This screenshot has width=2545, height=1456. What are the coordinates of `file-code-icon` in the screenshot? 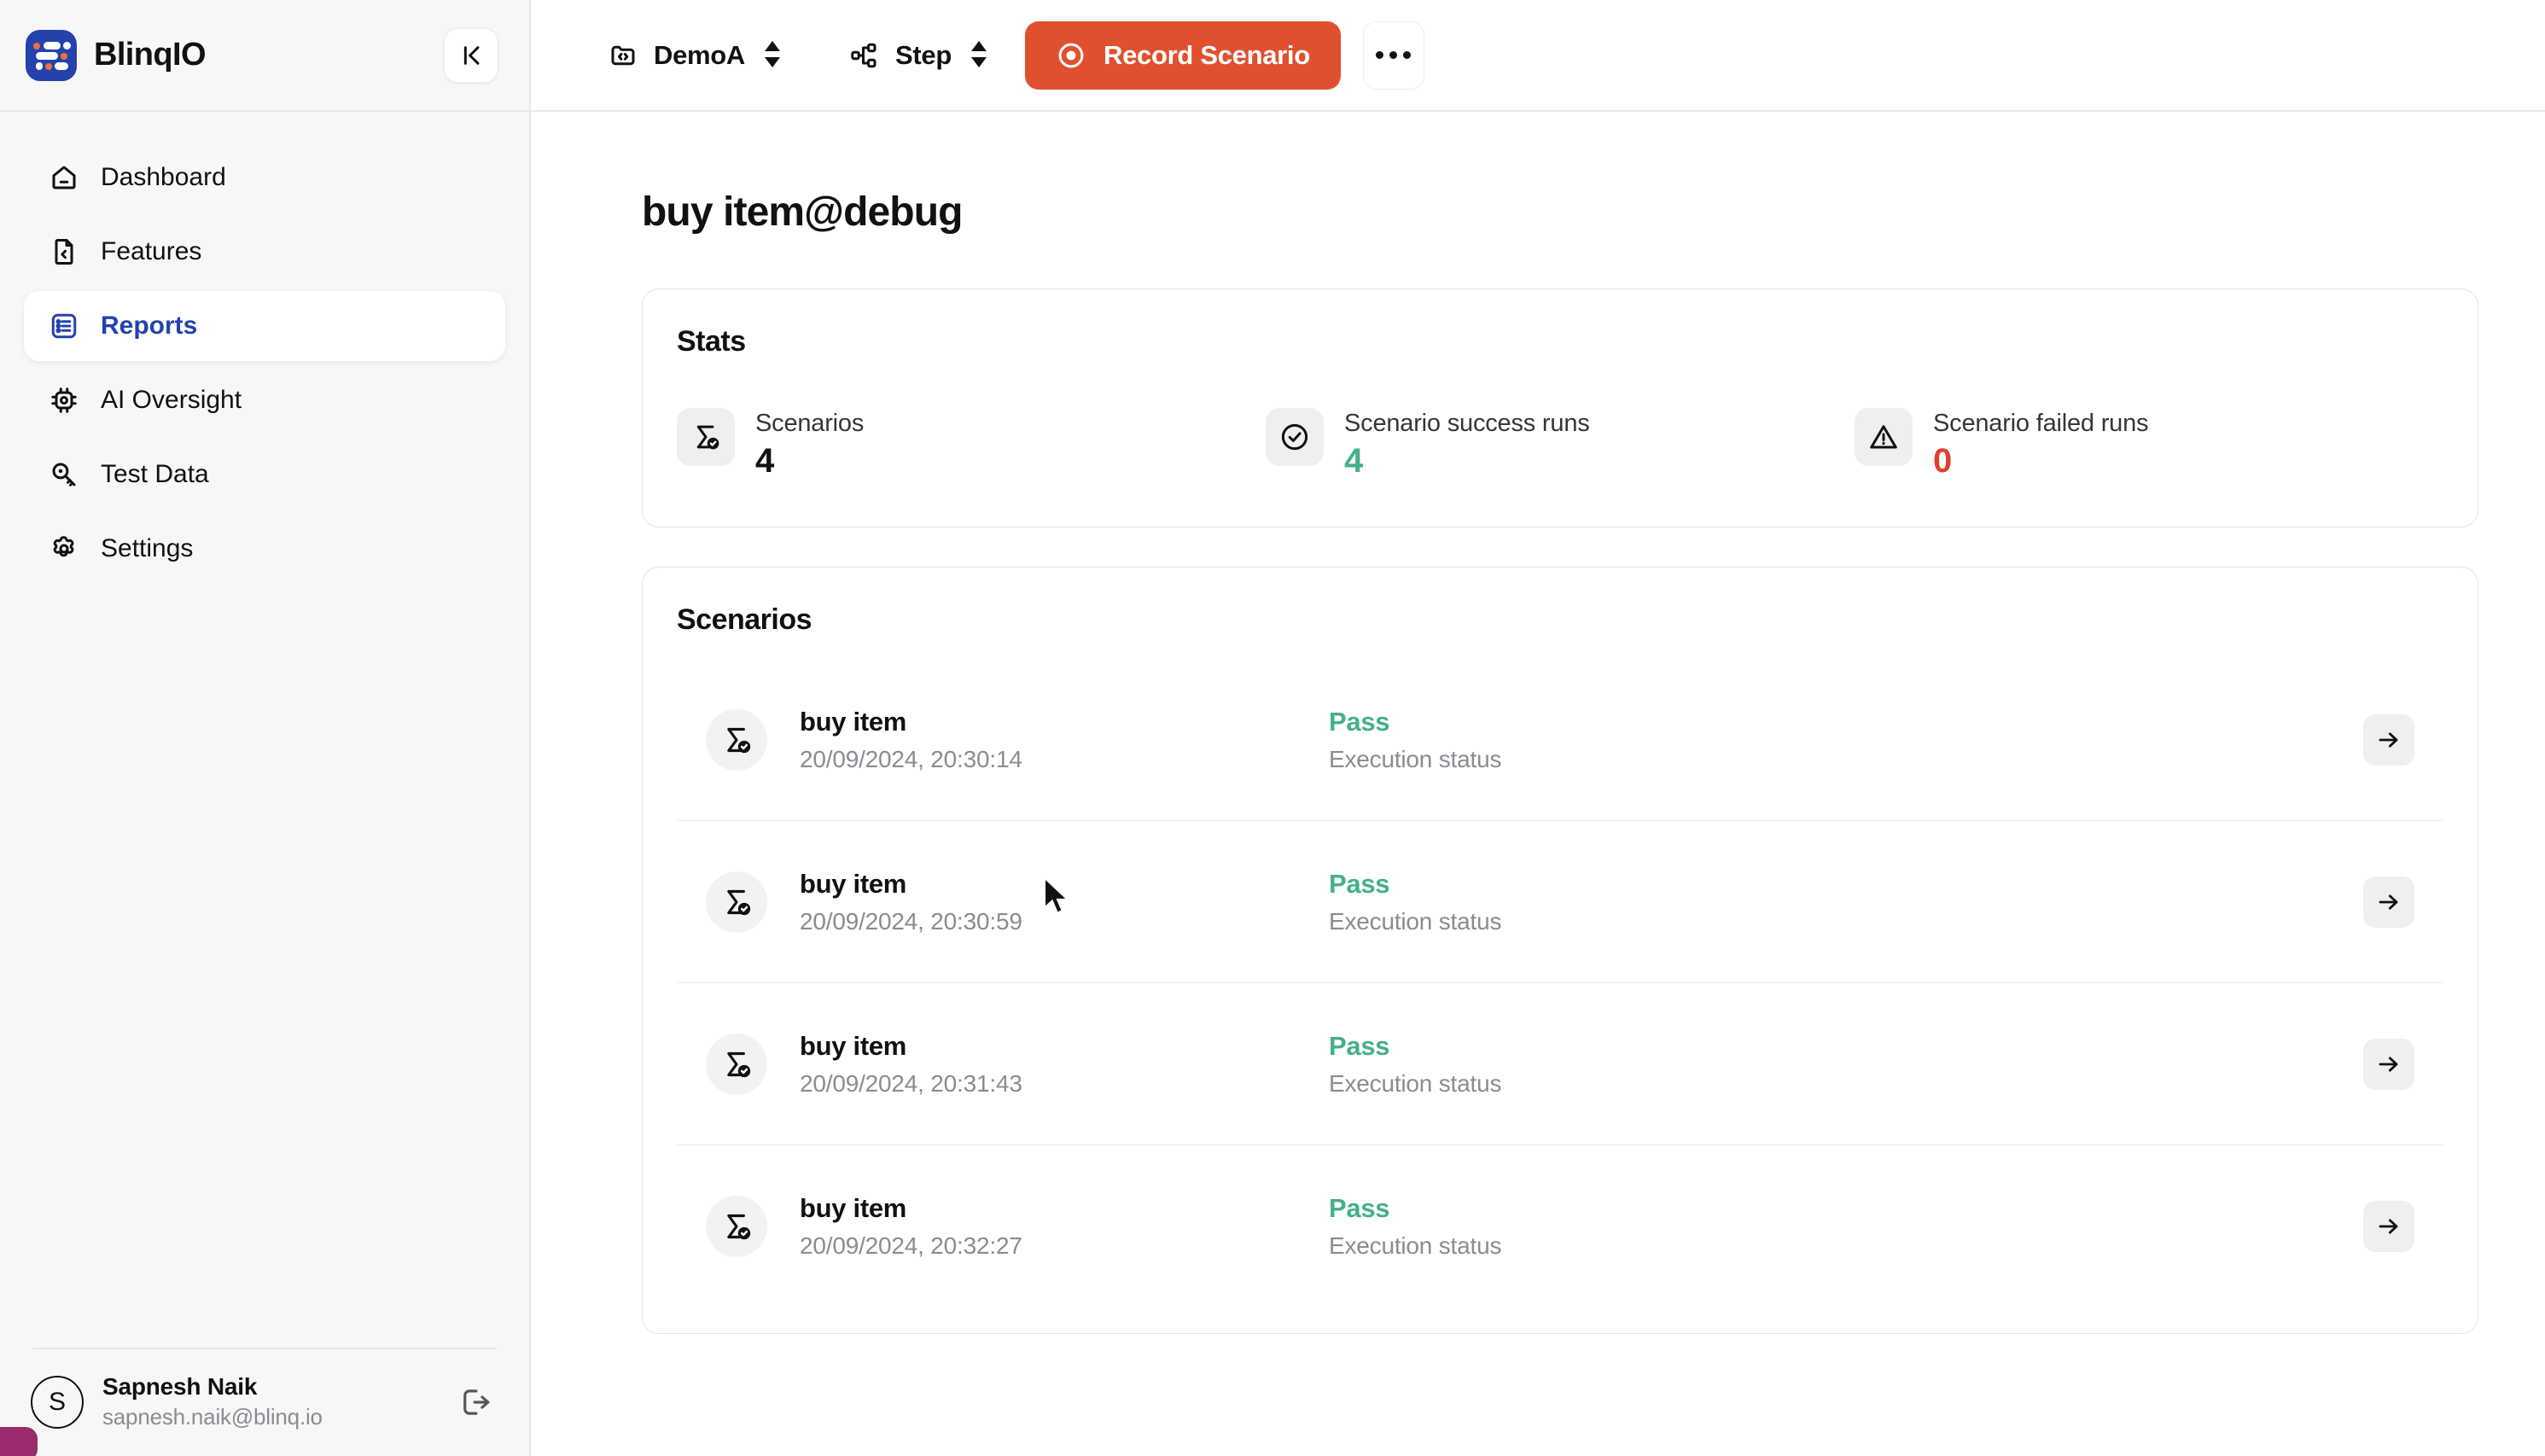 It's located at (64, 252).